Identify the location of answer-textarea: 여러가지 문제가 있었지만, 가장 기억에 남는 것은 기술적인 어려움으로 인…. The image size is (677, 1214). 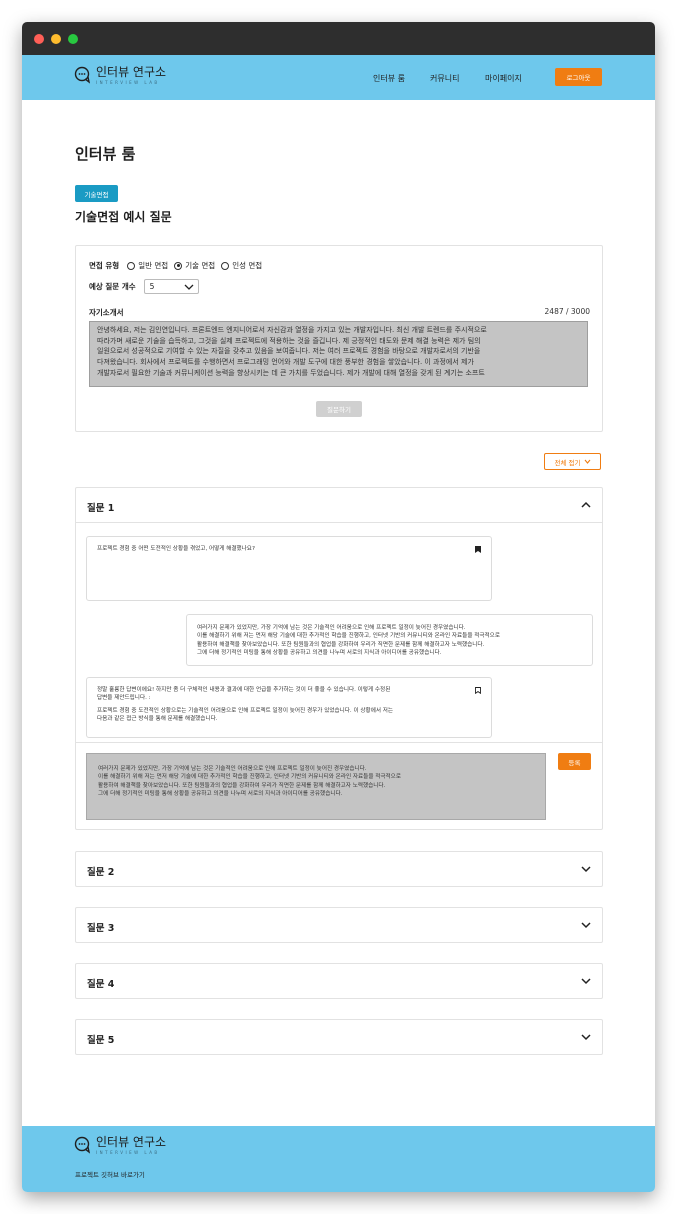
(316, 786).